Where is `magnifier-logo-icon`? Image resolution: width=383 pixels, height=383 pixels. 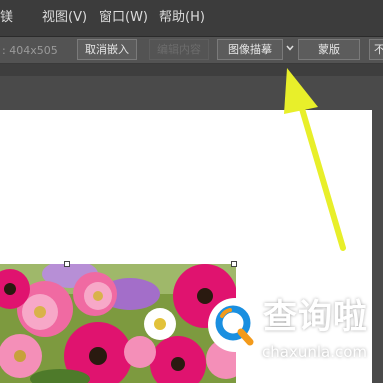 magnifier-logo-icon is located at coordinates (234, 325).